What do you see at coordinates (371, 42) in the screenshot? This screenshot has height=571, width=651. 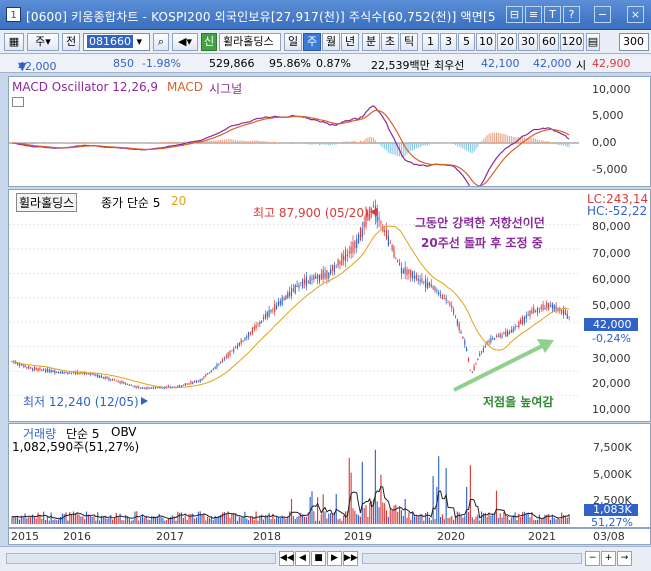 I see `tab-minute: 분` at bounding box center [371, 42].